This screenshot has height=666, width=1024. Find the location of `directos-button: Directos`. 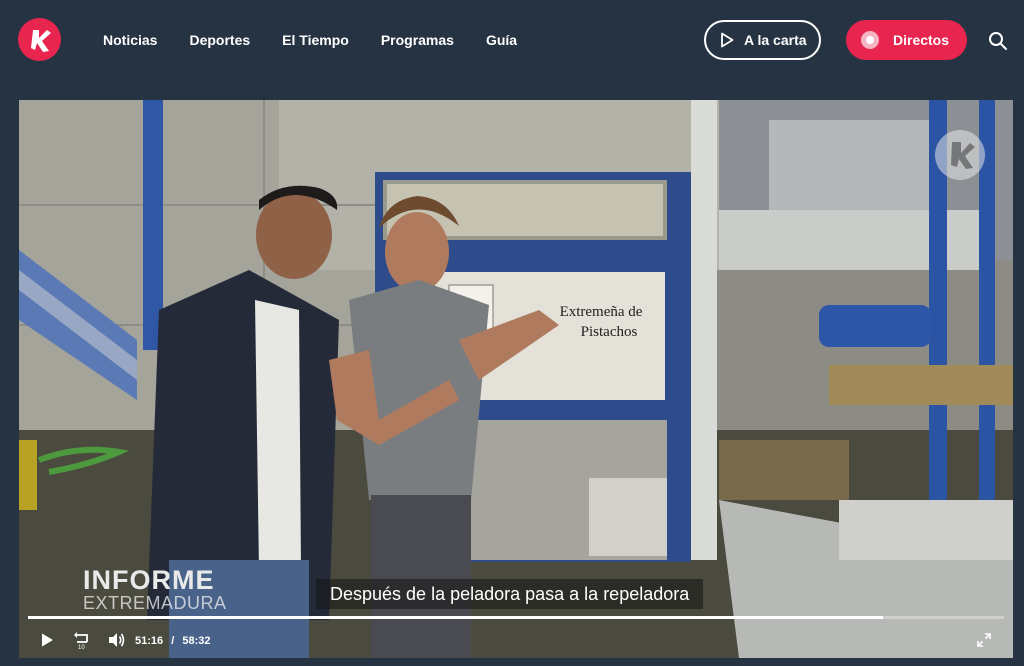

directos-button: Directos is located at coordinates (906, 40).